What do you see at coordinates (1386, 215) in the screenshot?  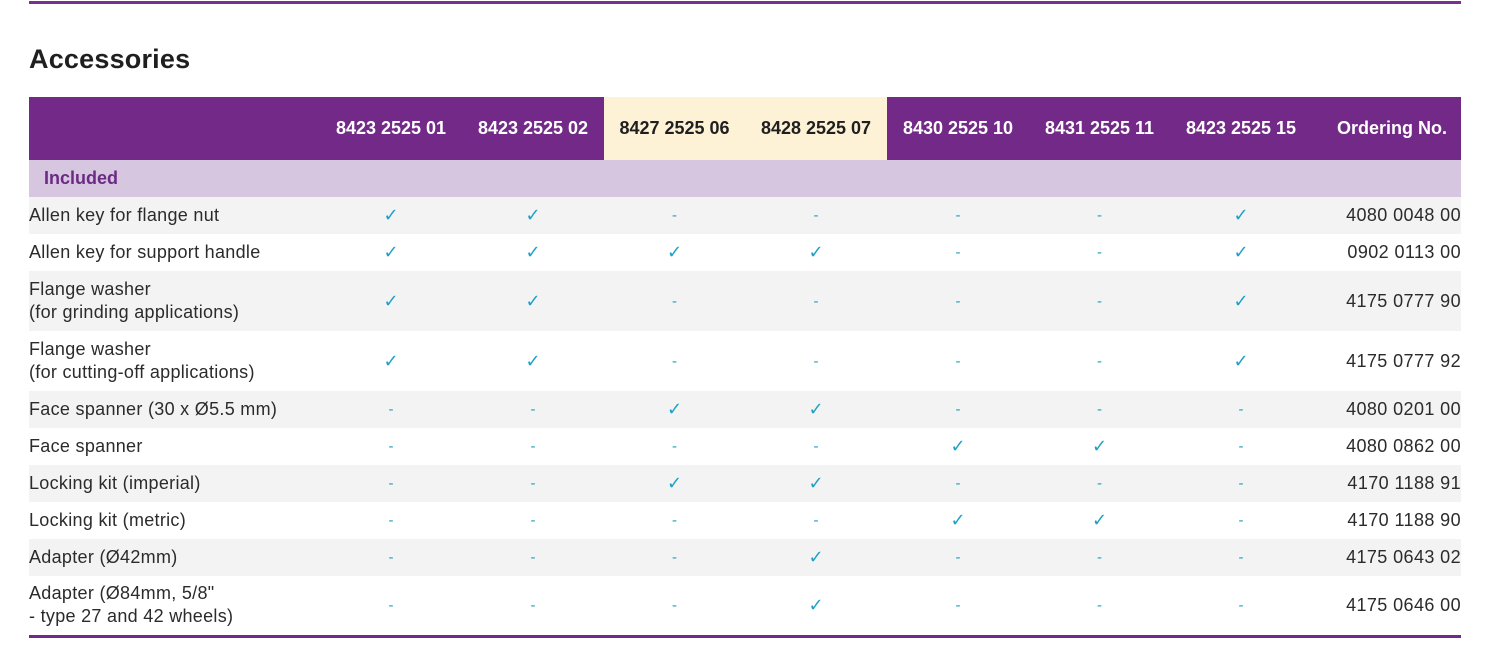 I see `ordering-number: 4080 0048 00` at bounding box center [1386, 215].